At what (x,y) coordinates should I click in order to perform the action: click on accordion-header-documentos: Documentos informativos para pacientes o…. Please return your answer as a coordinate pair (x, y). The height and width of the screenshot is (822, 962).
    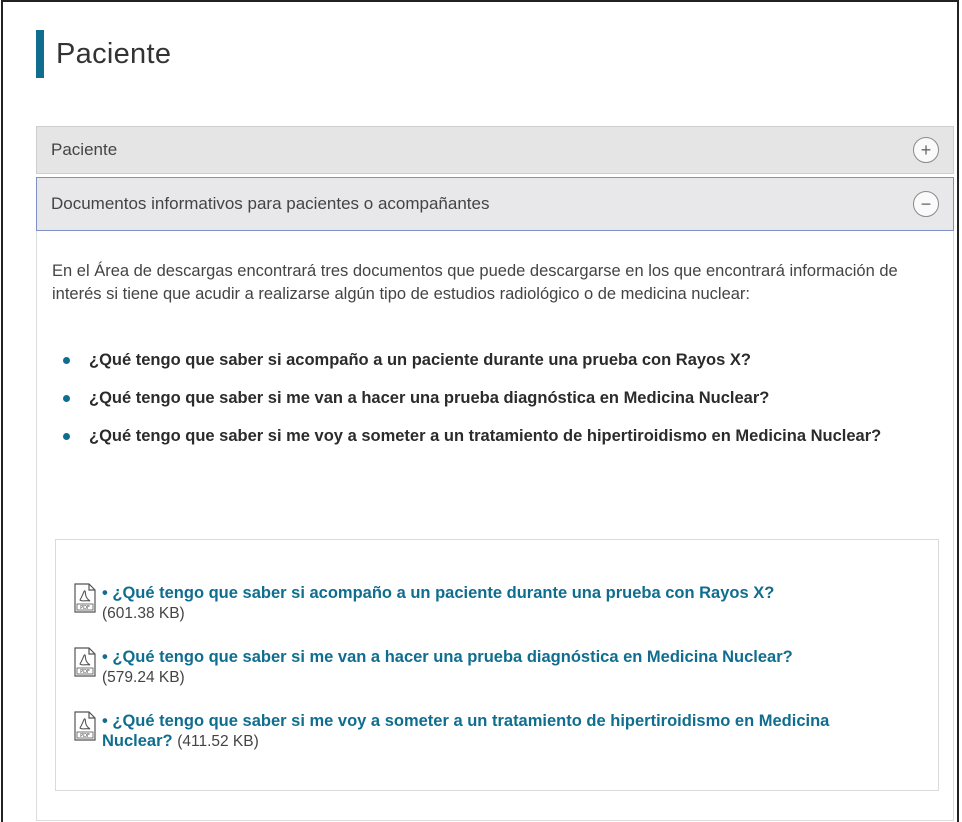
    Looking at the image, I should click on (495, 204).